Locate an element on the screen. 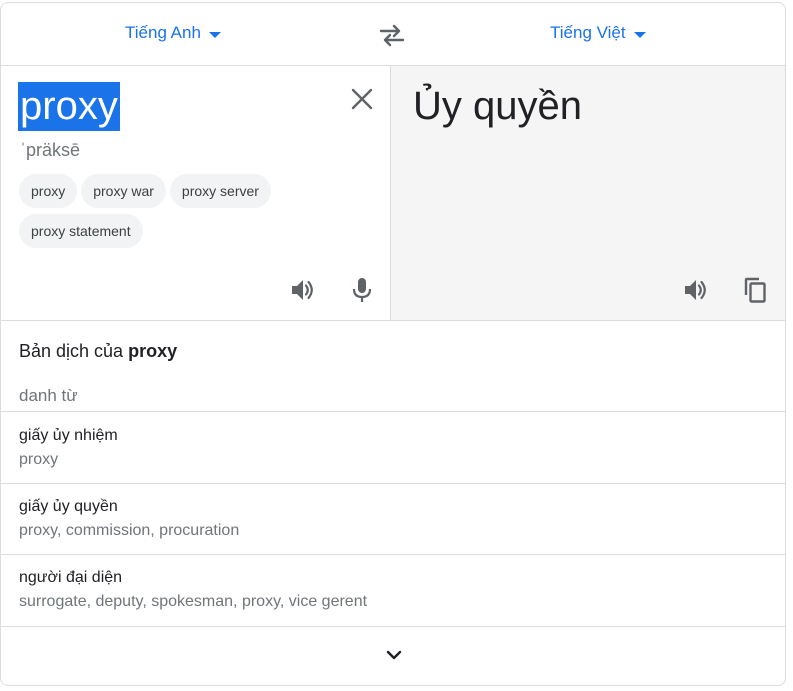  entry-word: người đại diện is located at coordinates (71, 577).